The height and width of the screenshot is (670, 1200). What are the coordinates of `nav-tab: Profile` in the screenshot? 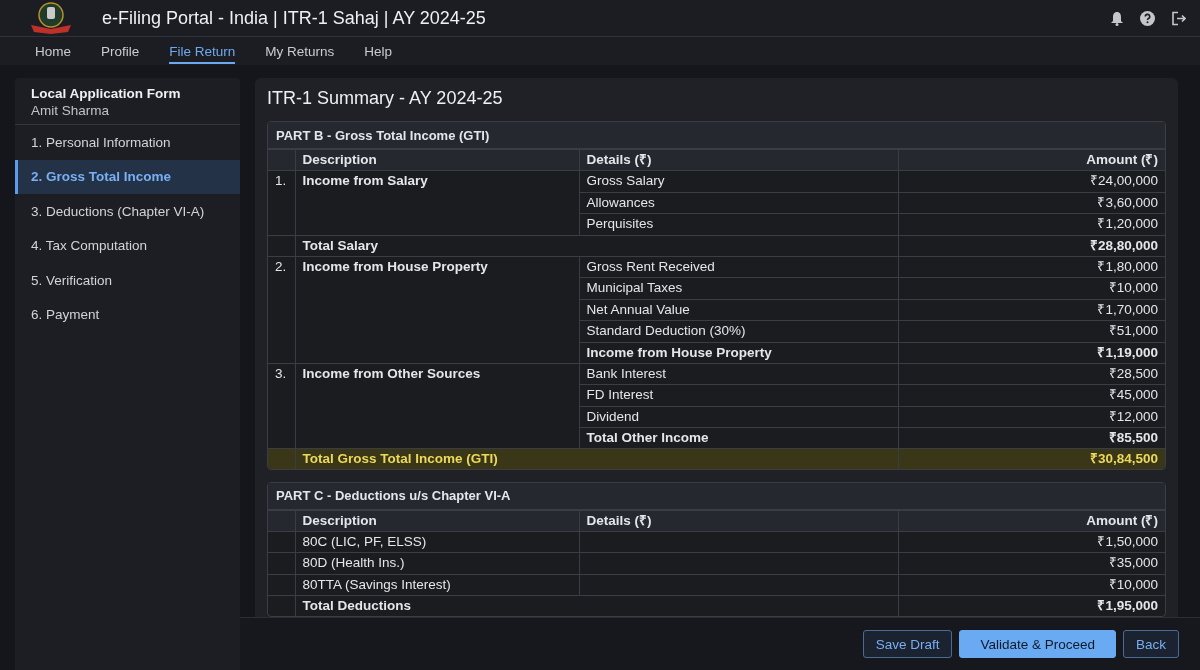 It's located at (120, 51).